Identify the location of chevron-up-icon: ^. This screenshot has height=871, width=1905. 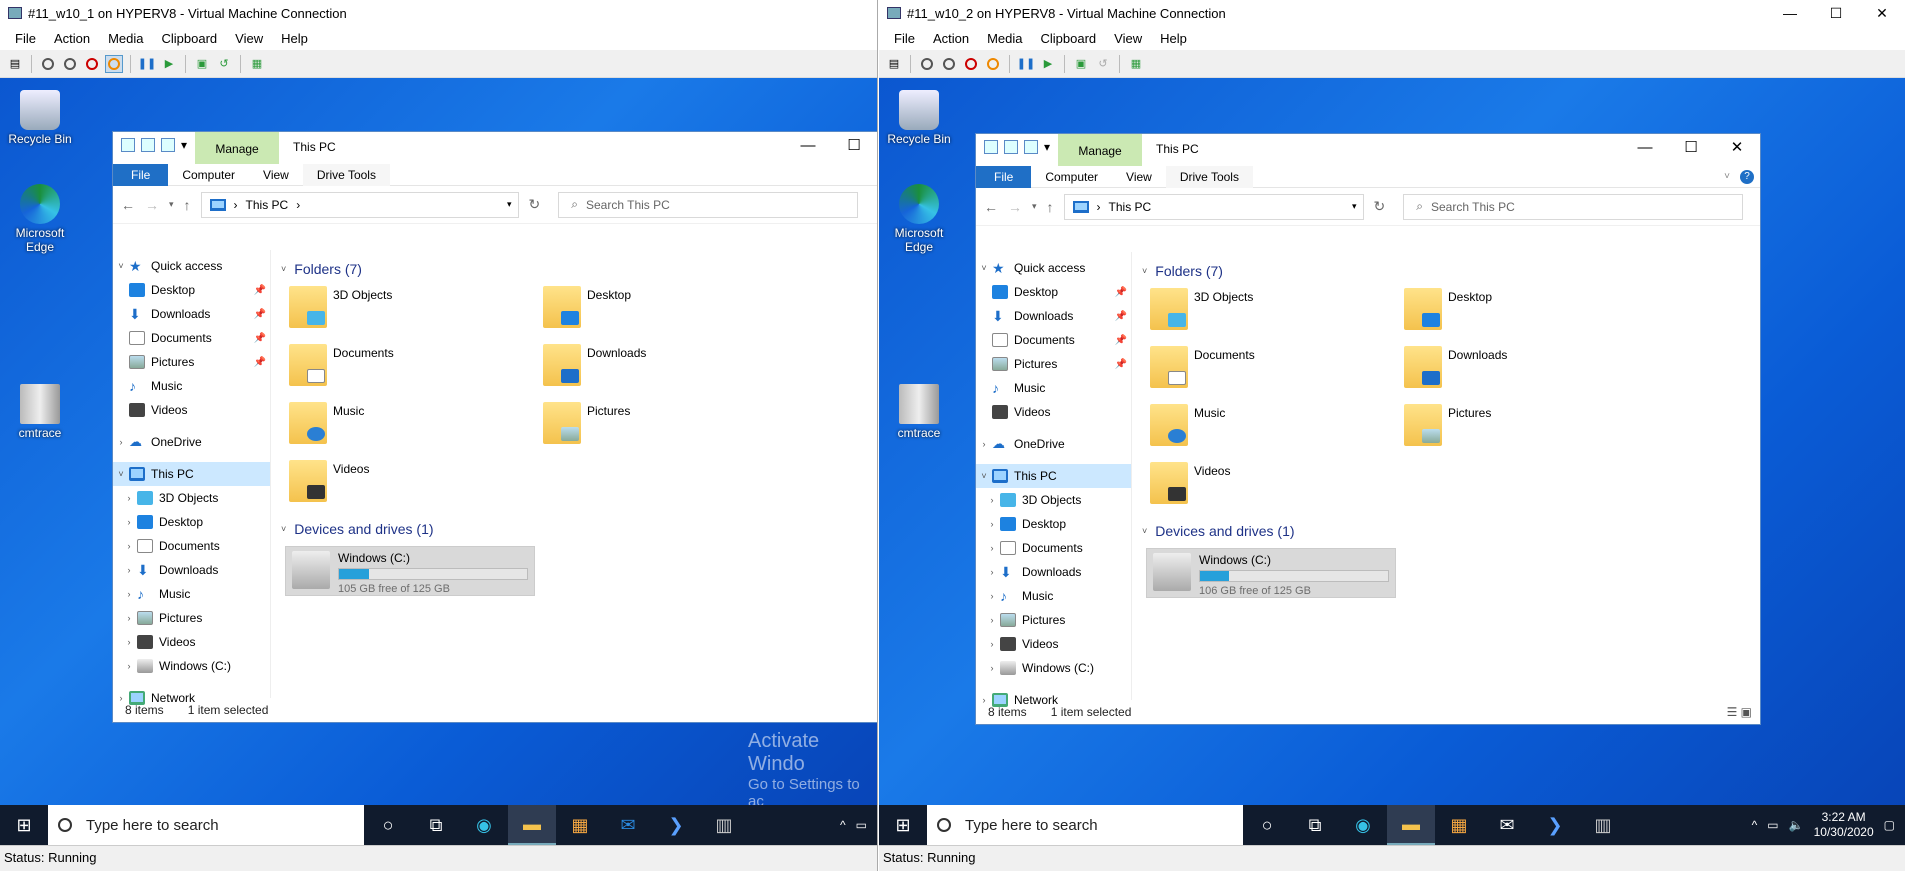
(1755, 825).